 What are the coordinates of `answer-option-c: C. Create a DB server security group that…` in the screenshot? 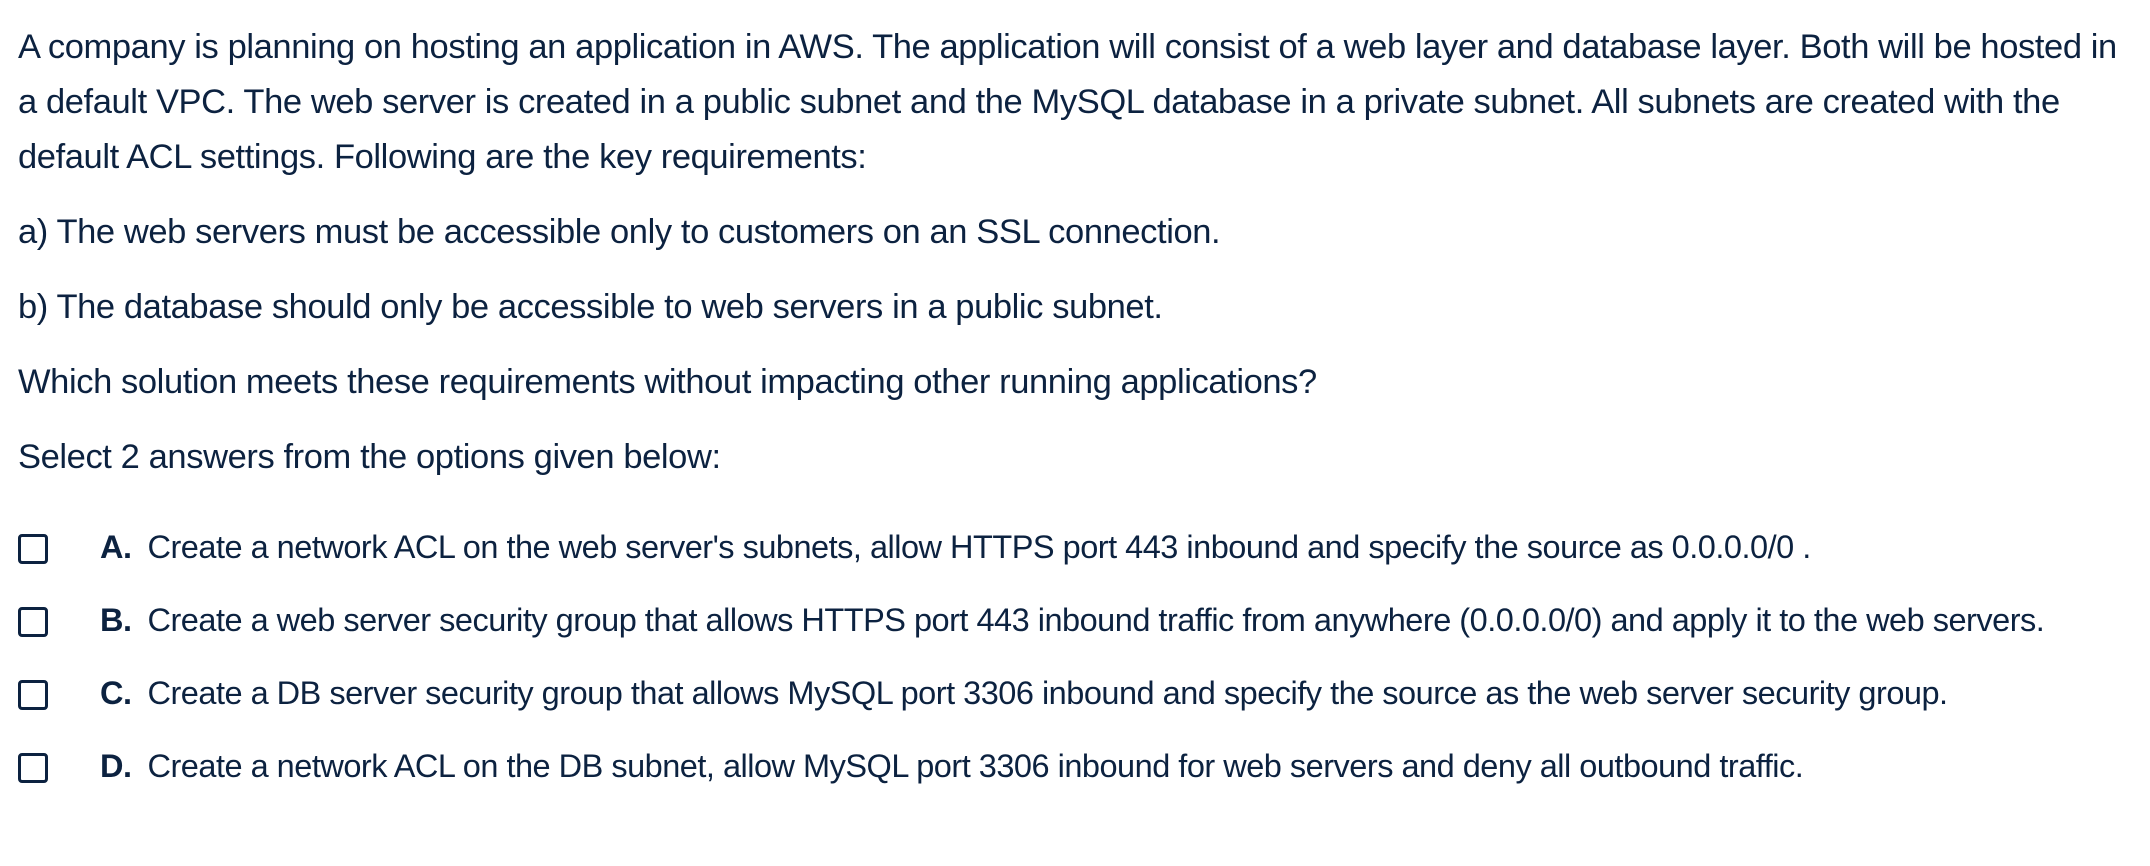 It's located at (1075, 693).